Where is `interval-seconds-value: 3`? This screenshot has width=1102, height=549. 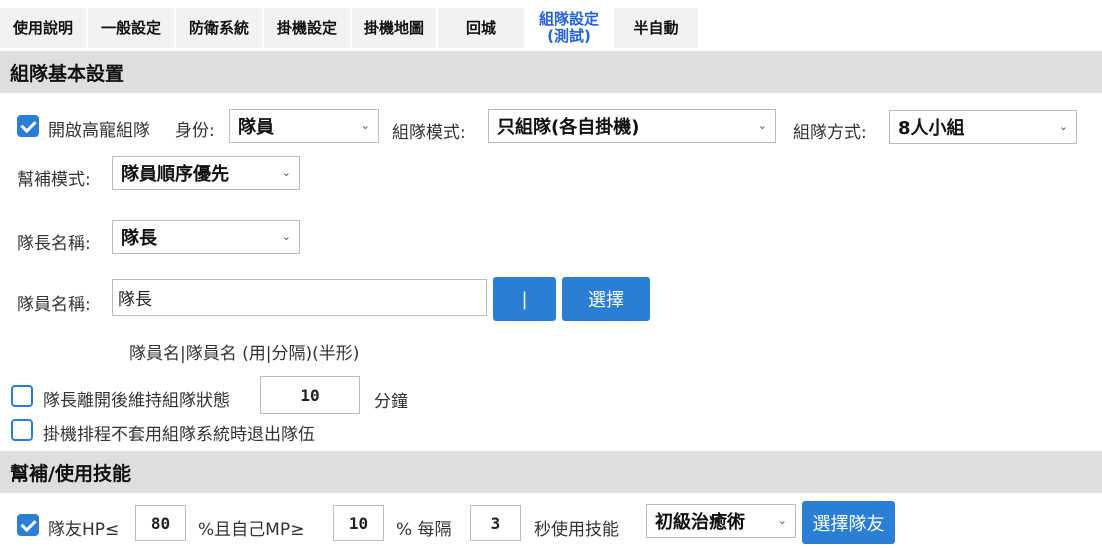 interval-seconds-value: 3 is located at coordinates (495, 523).